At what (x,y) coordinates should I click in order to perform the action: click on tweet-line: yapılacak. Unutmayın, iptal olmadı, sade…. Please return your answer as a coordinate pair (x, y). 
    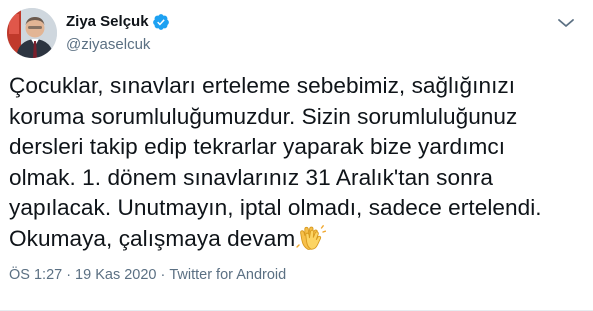
    Looking at the image, I should click on (275, 207).